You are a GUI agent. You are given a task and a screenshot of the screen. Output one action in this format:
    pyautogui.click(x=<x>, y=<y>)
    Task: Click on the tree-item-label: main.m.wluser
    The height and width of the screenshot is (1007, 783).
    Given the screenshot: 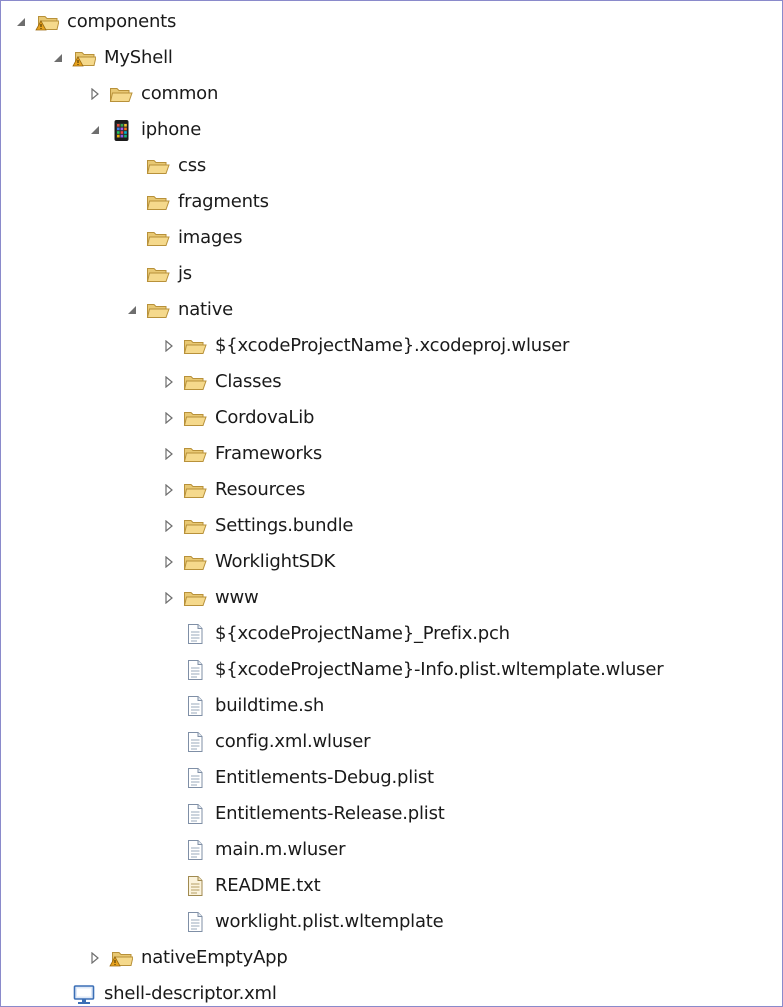 What is the action you would take?
    pyautogui.click(x=280, y=849)
    